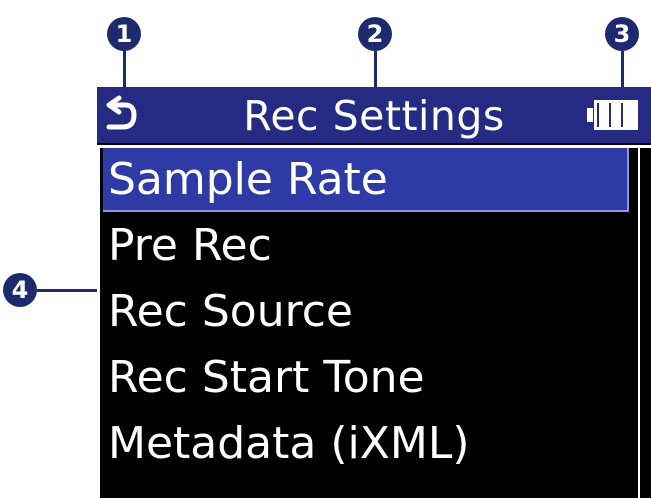 Image resolution: width=651 pixels, height=498 pixels. What do you see at coordinates (366, 444) in the screenshot?
I see `menu-item-metadata-ixml: Metadata (iXML)` at bounding box center [366, 444].